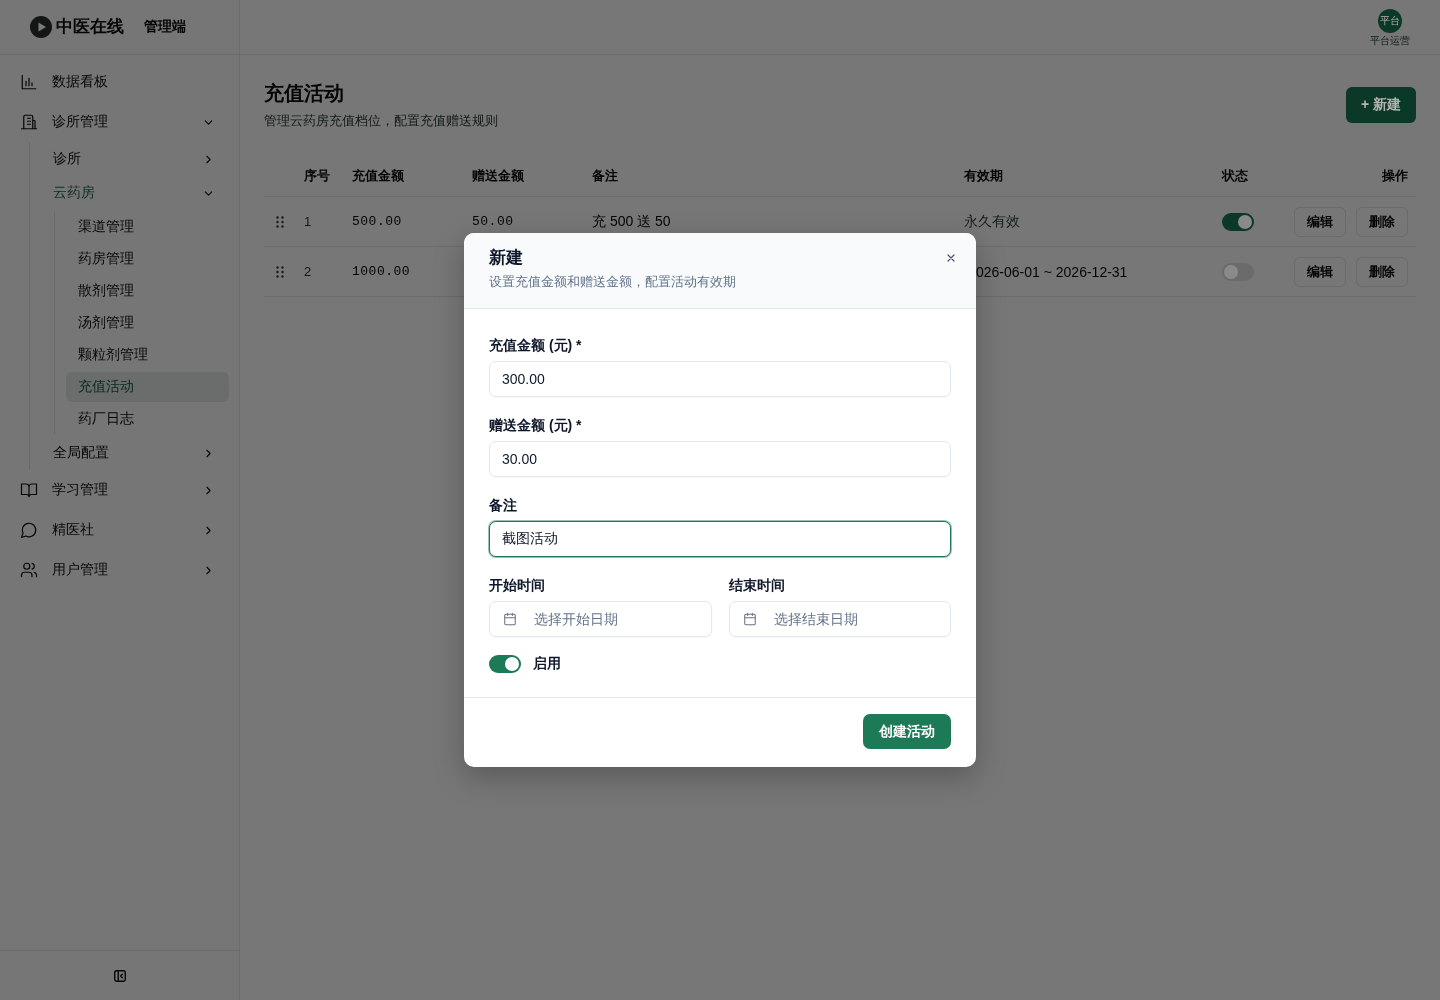  What do you see at coordinates (951, 258) in the screenshot?
I see `close-icon` at bounding box center [951, 258].